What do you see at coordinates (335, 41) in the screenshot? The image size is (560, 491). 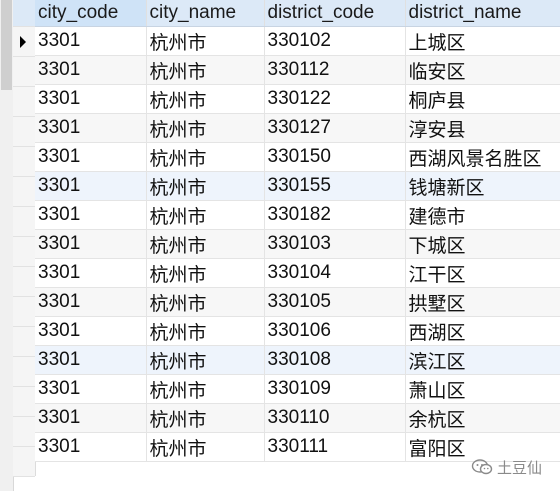 I see `cell-district-code: 330102` at bounding box center [335, 41].